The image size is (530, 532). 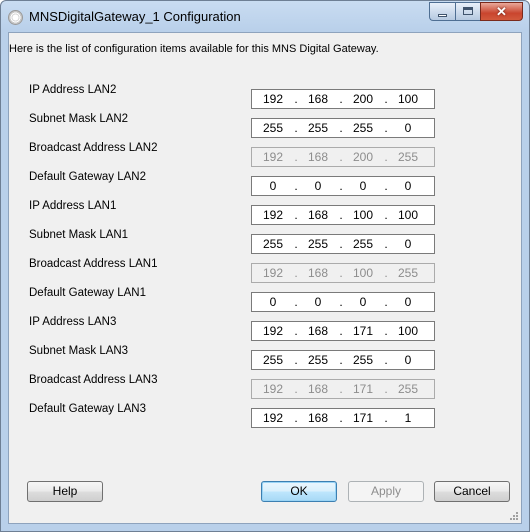 I want to click on close-button: ✕, so click(x=501, y=11).